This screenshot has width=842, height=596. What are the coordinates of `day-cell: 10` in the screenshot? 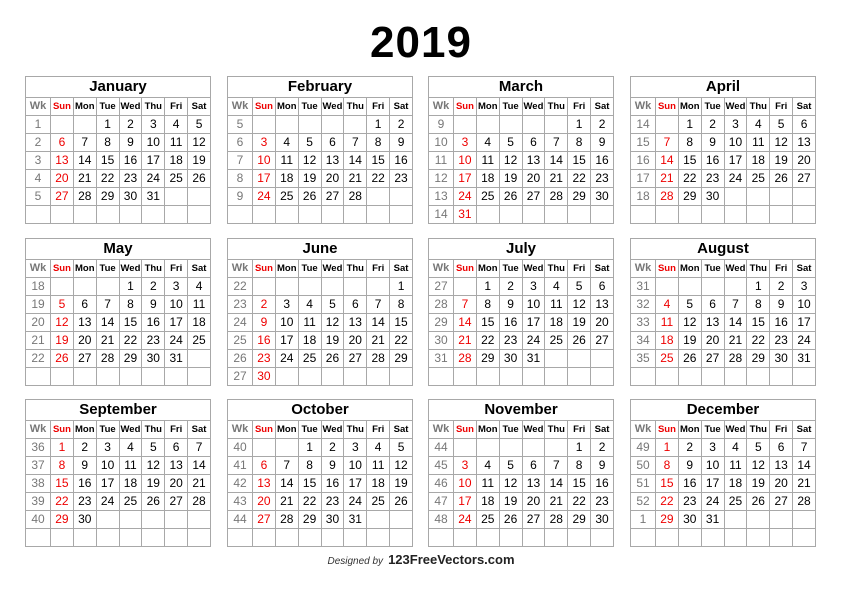 It's located at (264, 160).